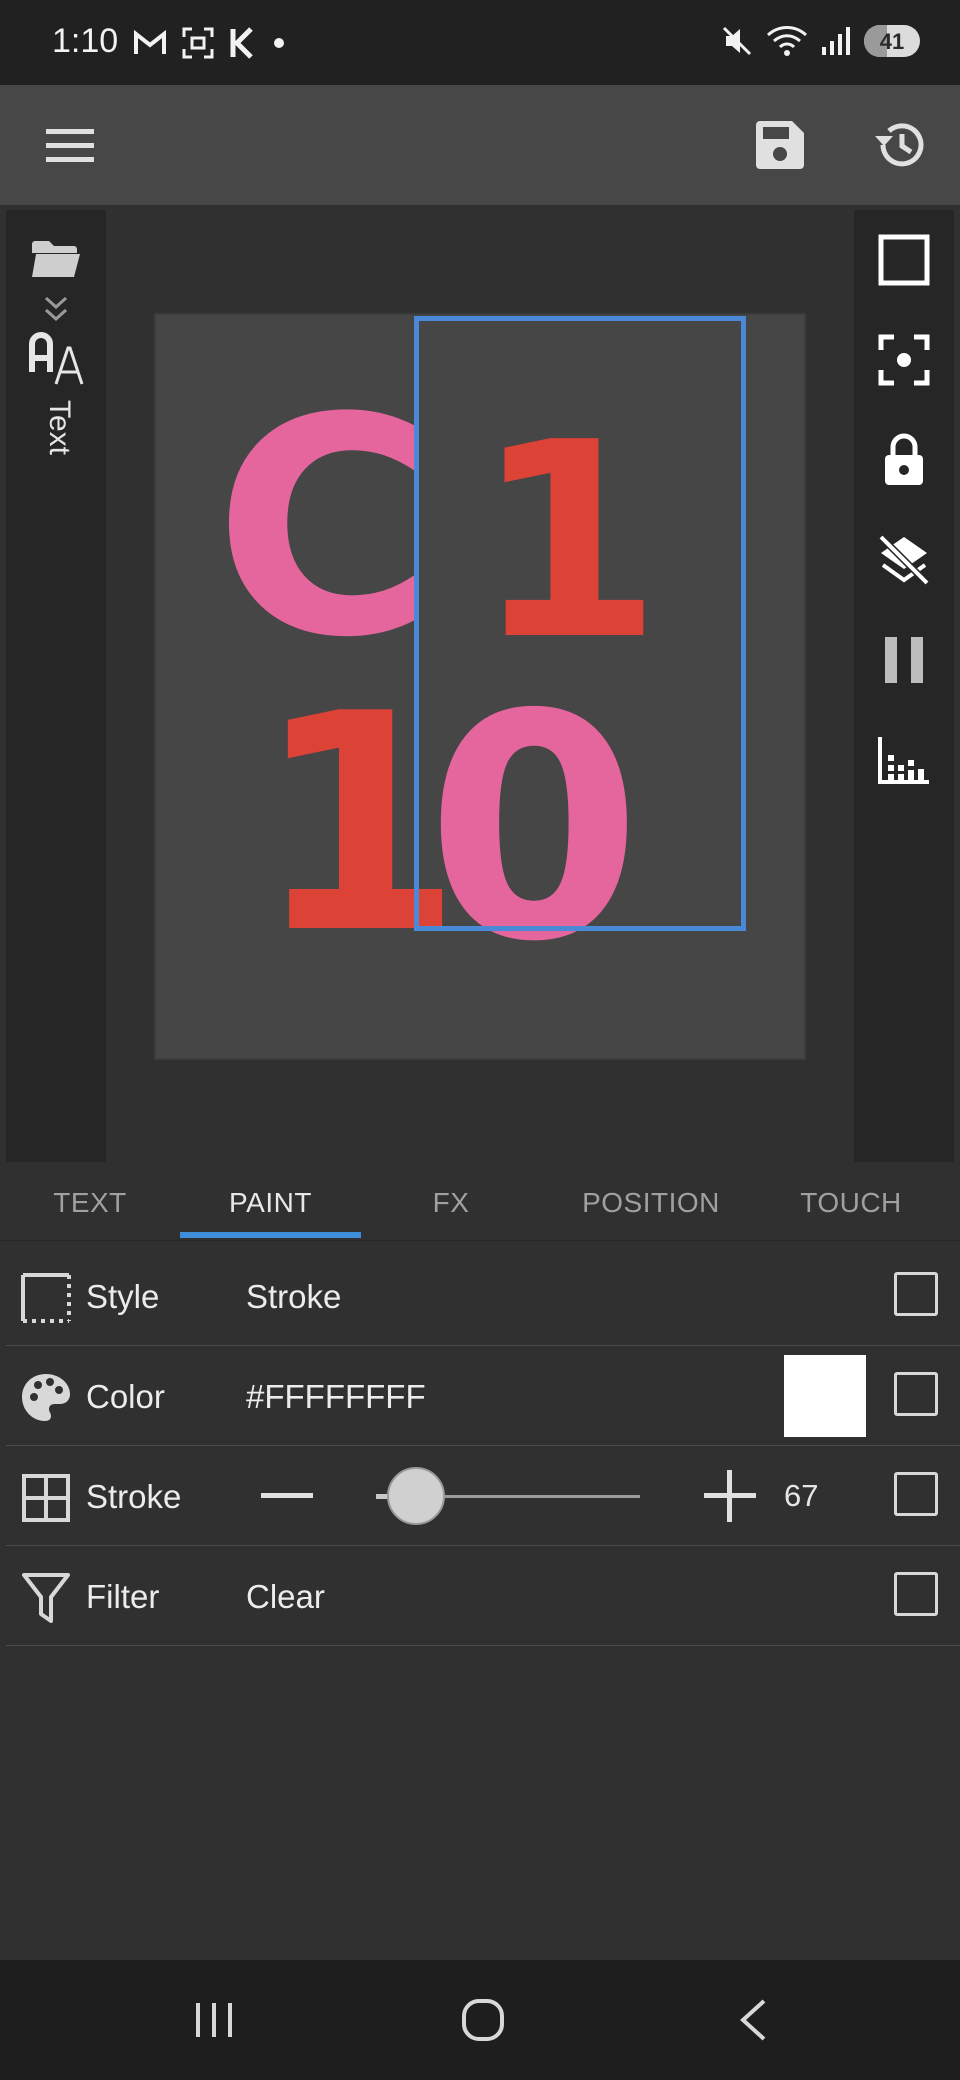  I want to click on style-checkbox, so click(916, 1294).